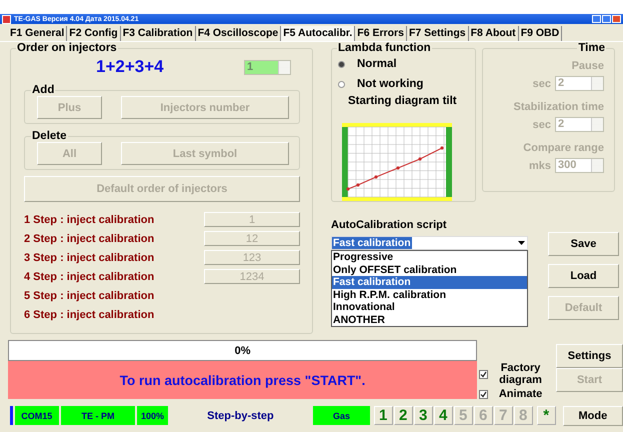  I want to click on cylinder-button: 3, so click(423, 415).